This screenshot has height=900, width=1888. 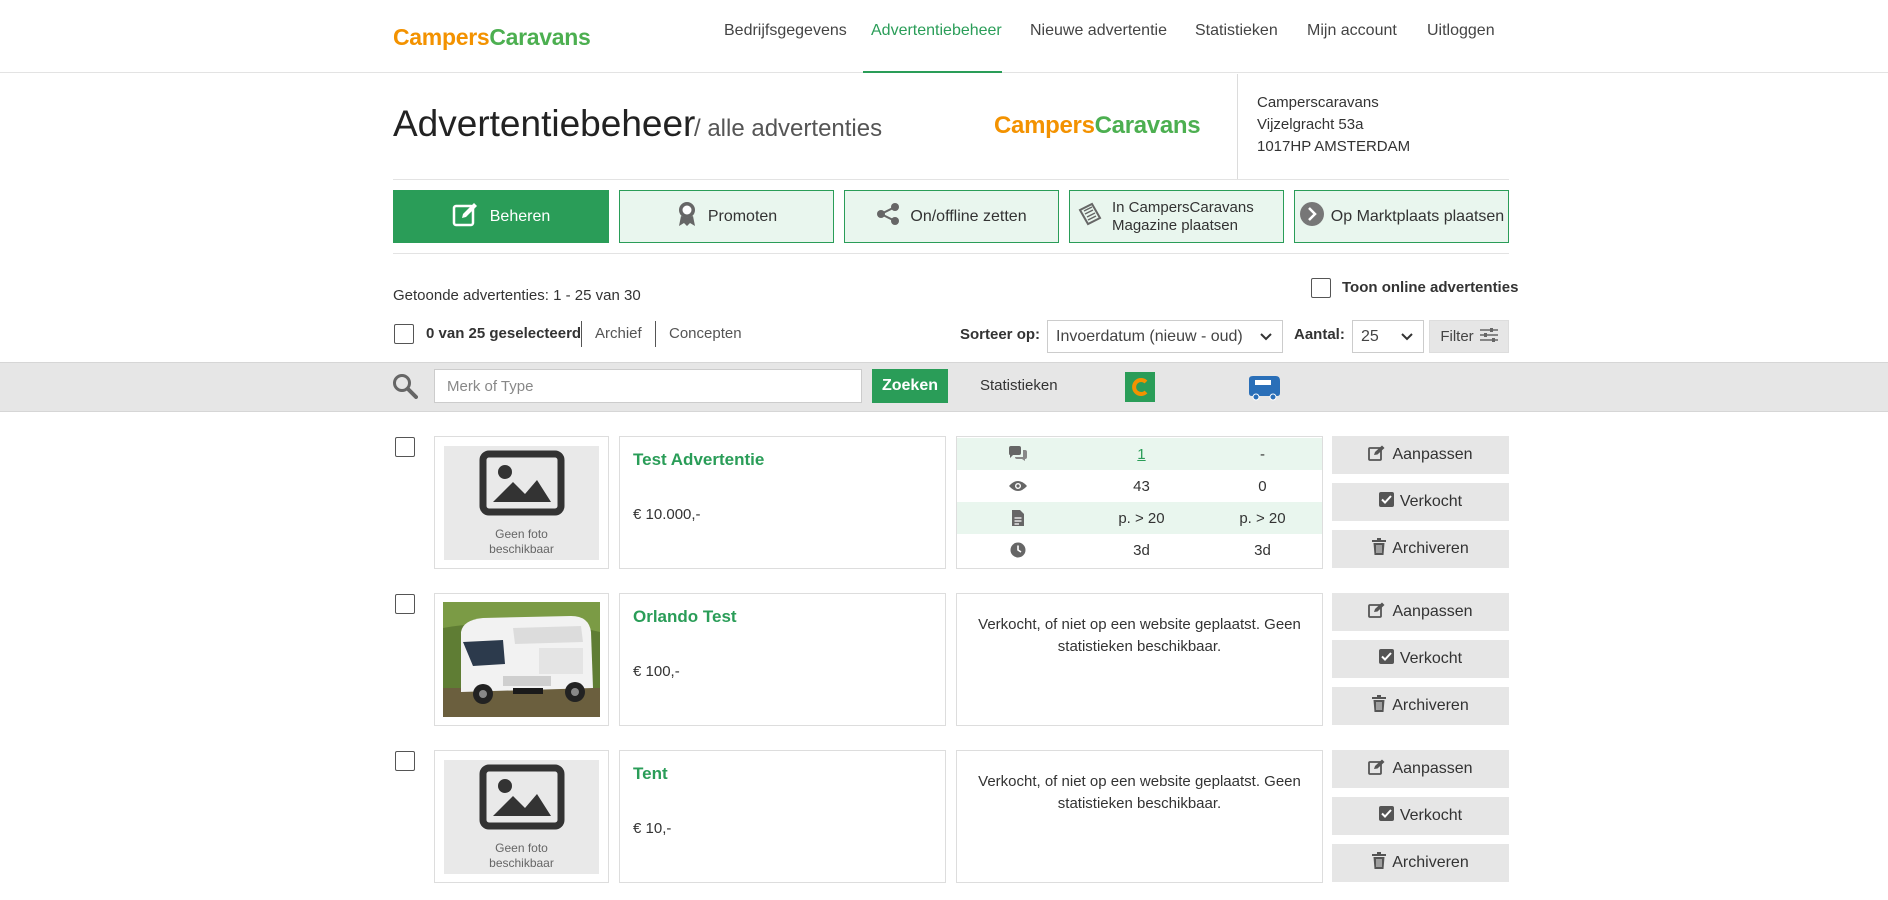 I want to click on count-label: Aantal:, so click(x=1319, y=334).